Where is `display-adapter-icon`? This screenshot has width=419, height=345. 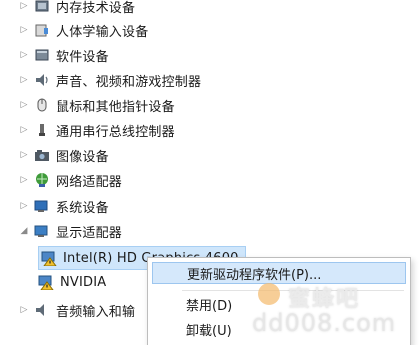
display-adapter-icon is located at coordinates (42, 231).